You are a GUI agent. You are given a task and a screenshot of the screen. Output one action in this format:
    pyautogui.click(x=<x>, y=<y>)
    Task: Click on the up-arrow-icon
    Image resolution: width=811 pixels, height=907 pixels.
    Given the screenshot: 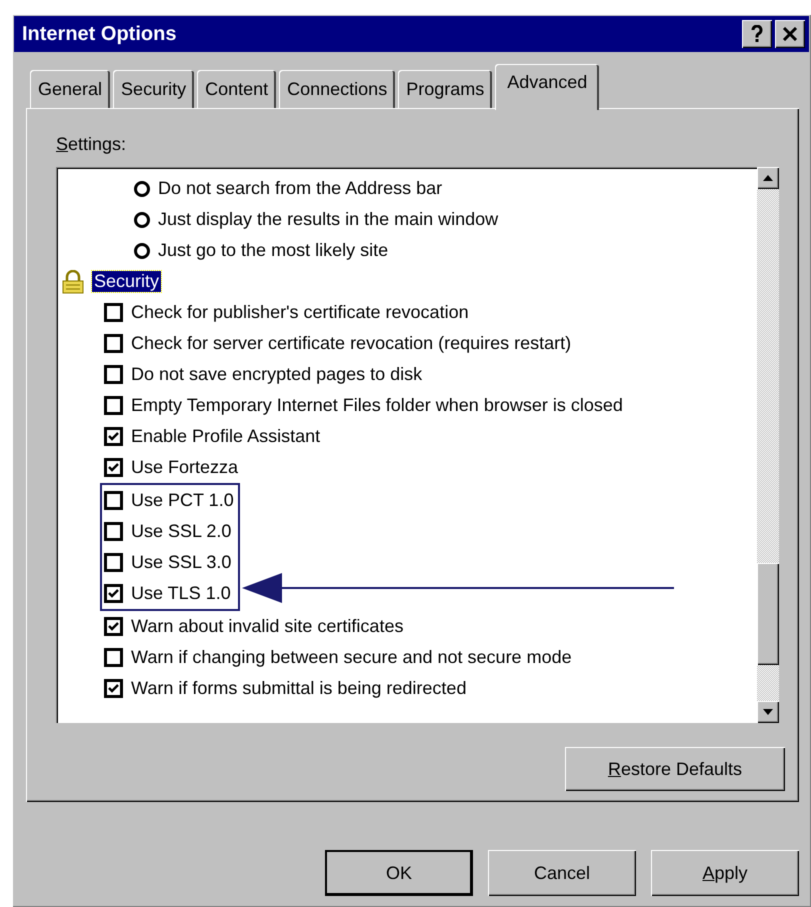 What is the action you would take?
    pyautogui.click(x=768, y=178)
    